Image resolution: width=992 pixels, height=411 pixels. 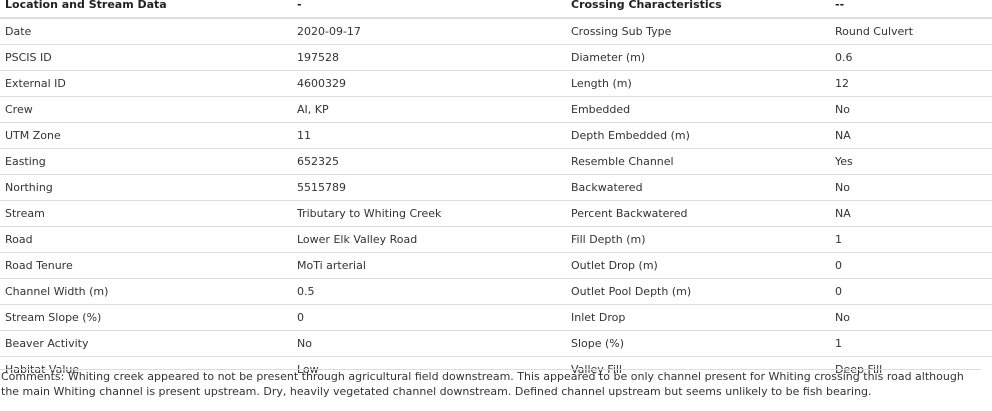 What do you see at coordinates (698, 187) in the screenshot?
I see `table-cell: Backwatered` at bounding box center [698, 187].